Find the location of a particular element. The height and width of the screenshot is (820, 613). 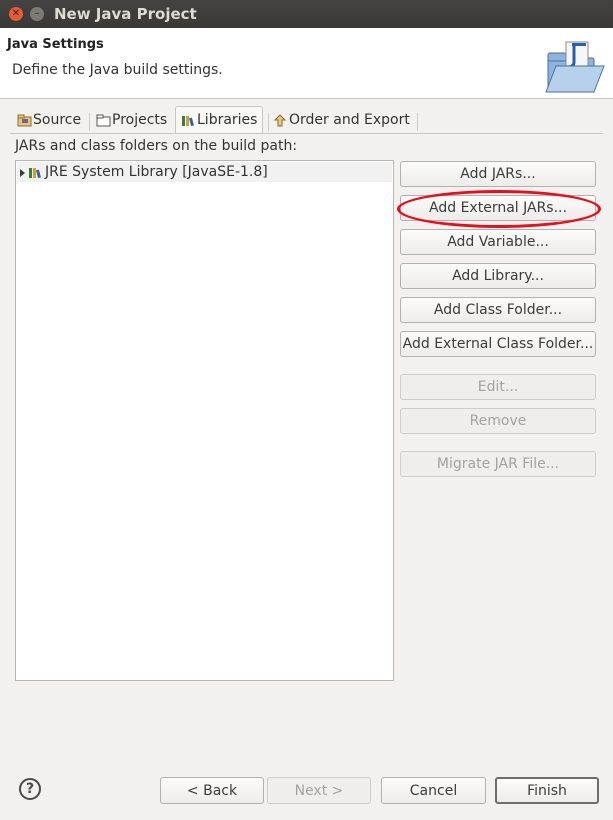

tree-item: JRE System Library [JavaSE-1.8] is located at coordinates (204, 172).